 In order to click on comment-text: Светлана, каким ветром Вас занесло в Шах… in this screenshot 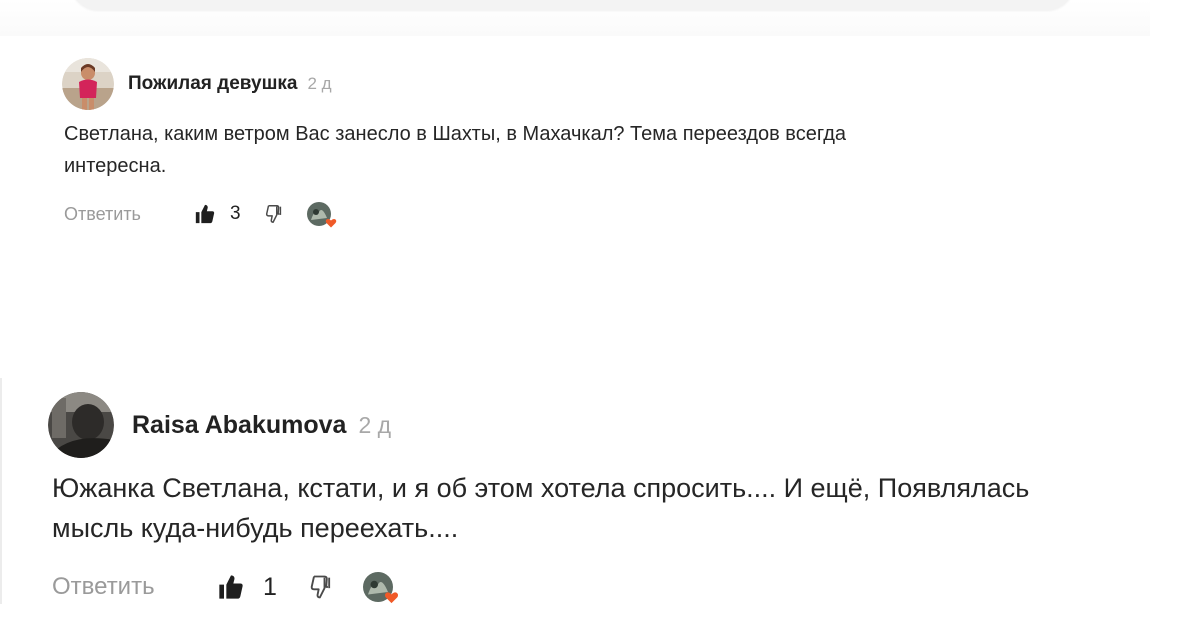, I will do `click(455, 150)`.